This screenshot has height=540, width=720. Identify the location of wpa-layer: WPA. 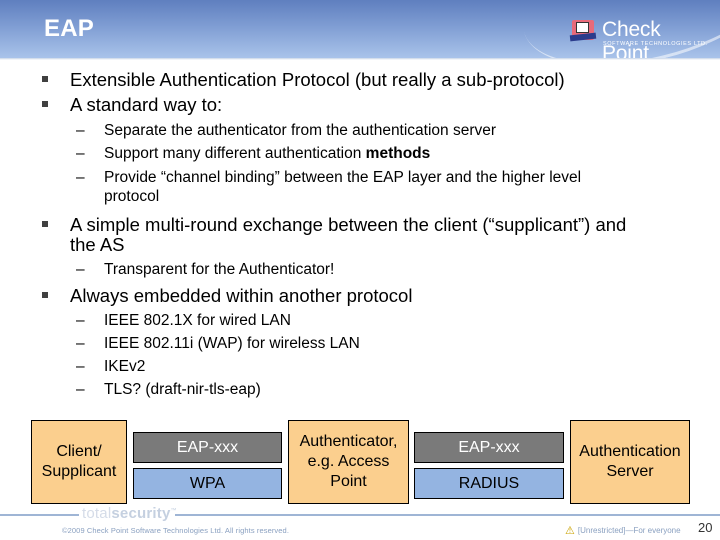
(207, 483).